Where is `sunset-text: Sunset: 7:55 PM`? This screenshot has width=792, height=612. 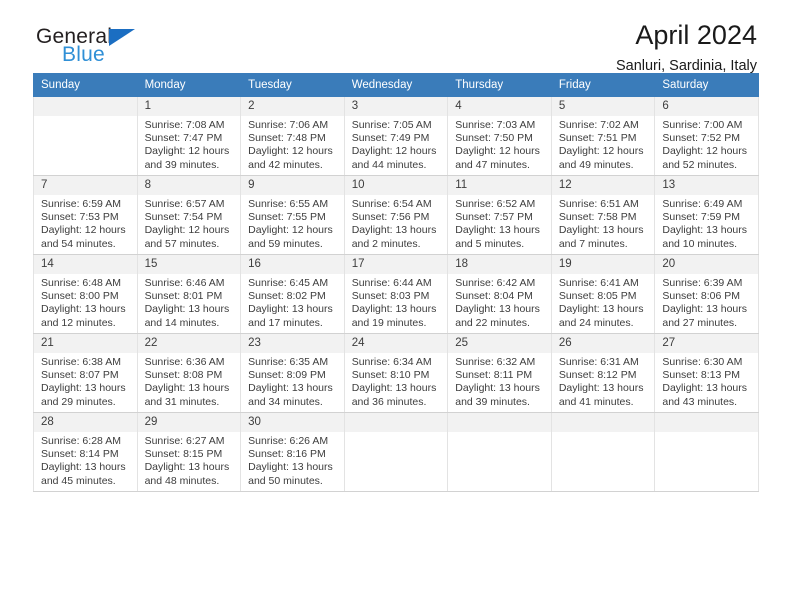 sunset-text: Sunset: 7:55 PM is located at coordinates (287, 217).